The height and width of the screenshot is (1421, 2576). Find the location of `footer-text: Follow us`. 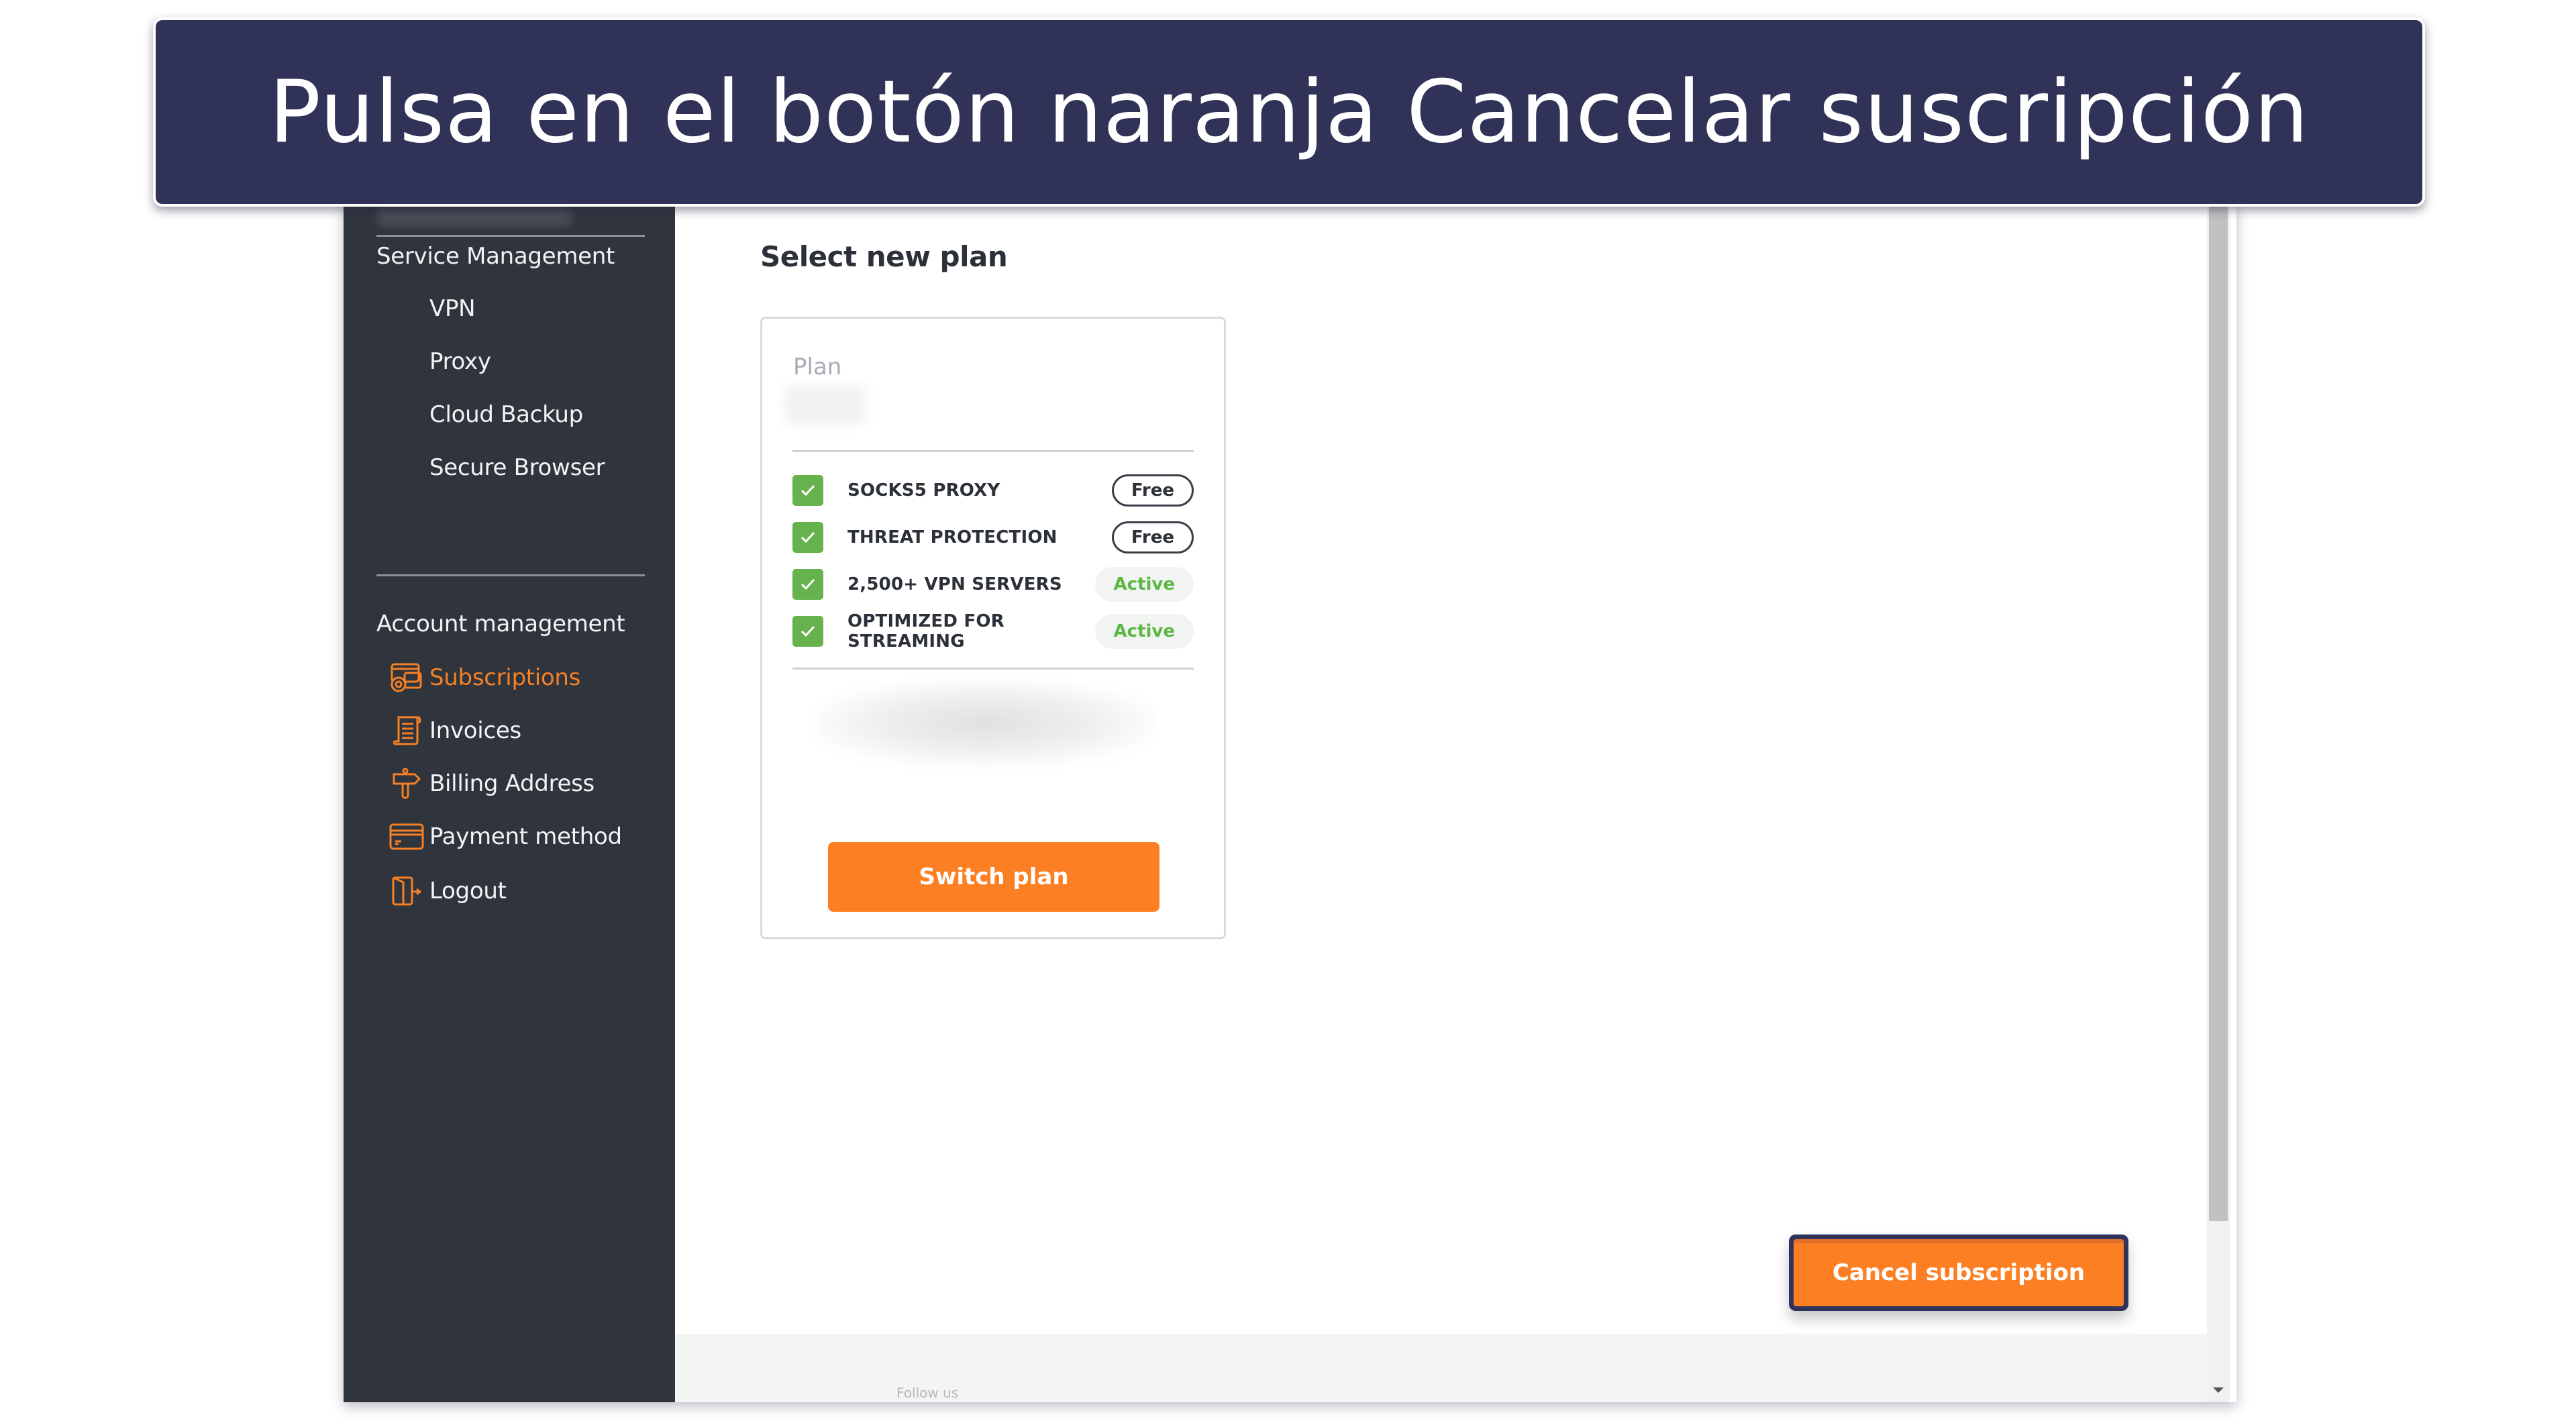

footer-text: Follow us is located at coordinates (927, 1393).